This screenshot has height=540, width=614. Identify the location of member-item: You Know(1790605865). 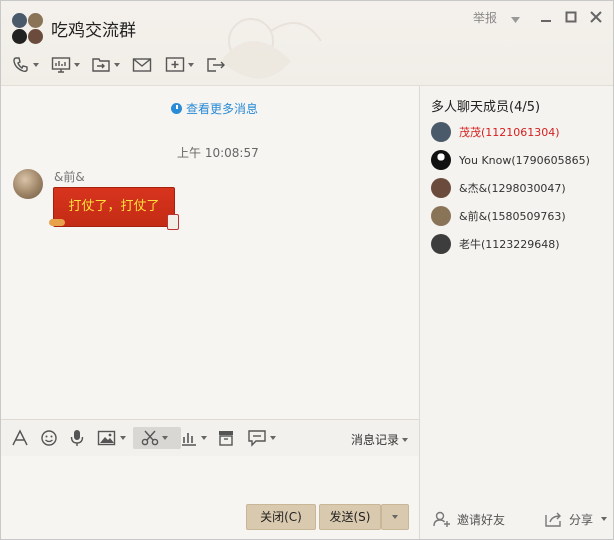
(510, 160).